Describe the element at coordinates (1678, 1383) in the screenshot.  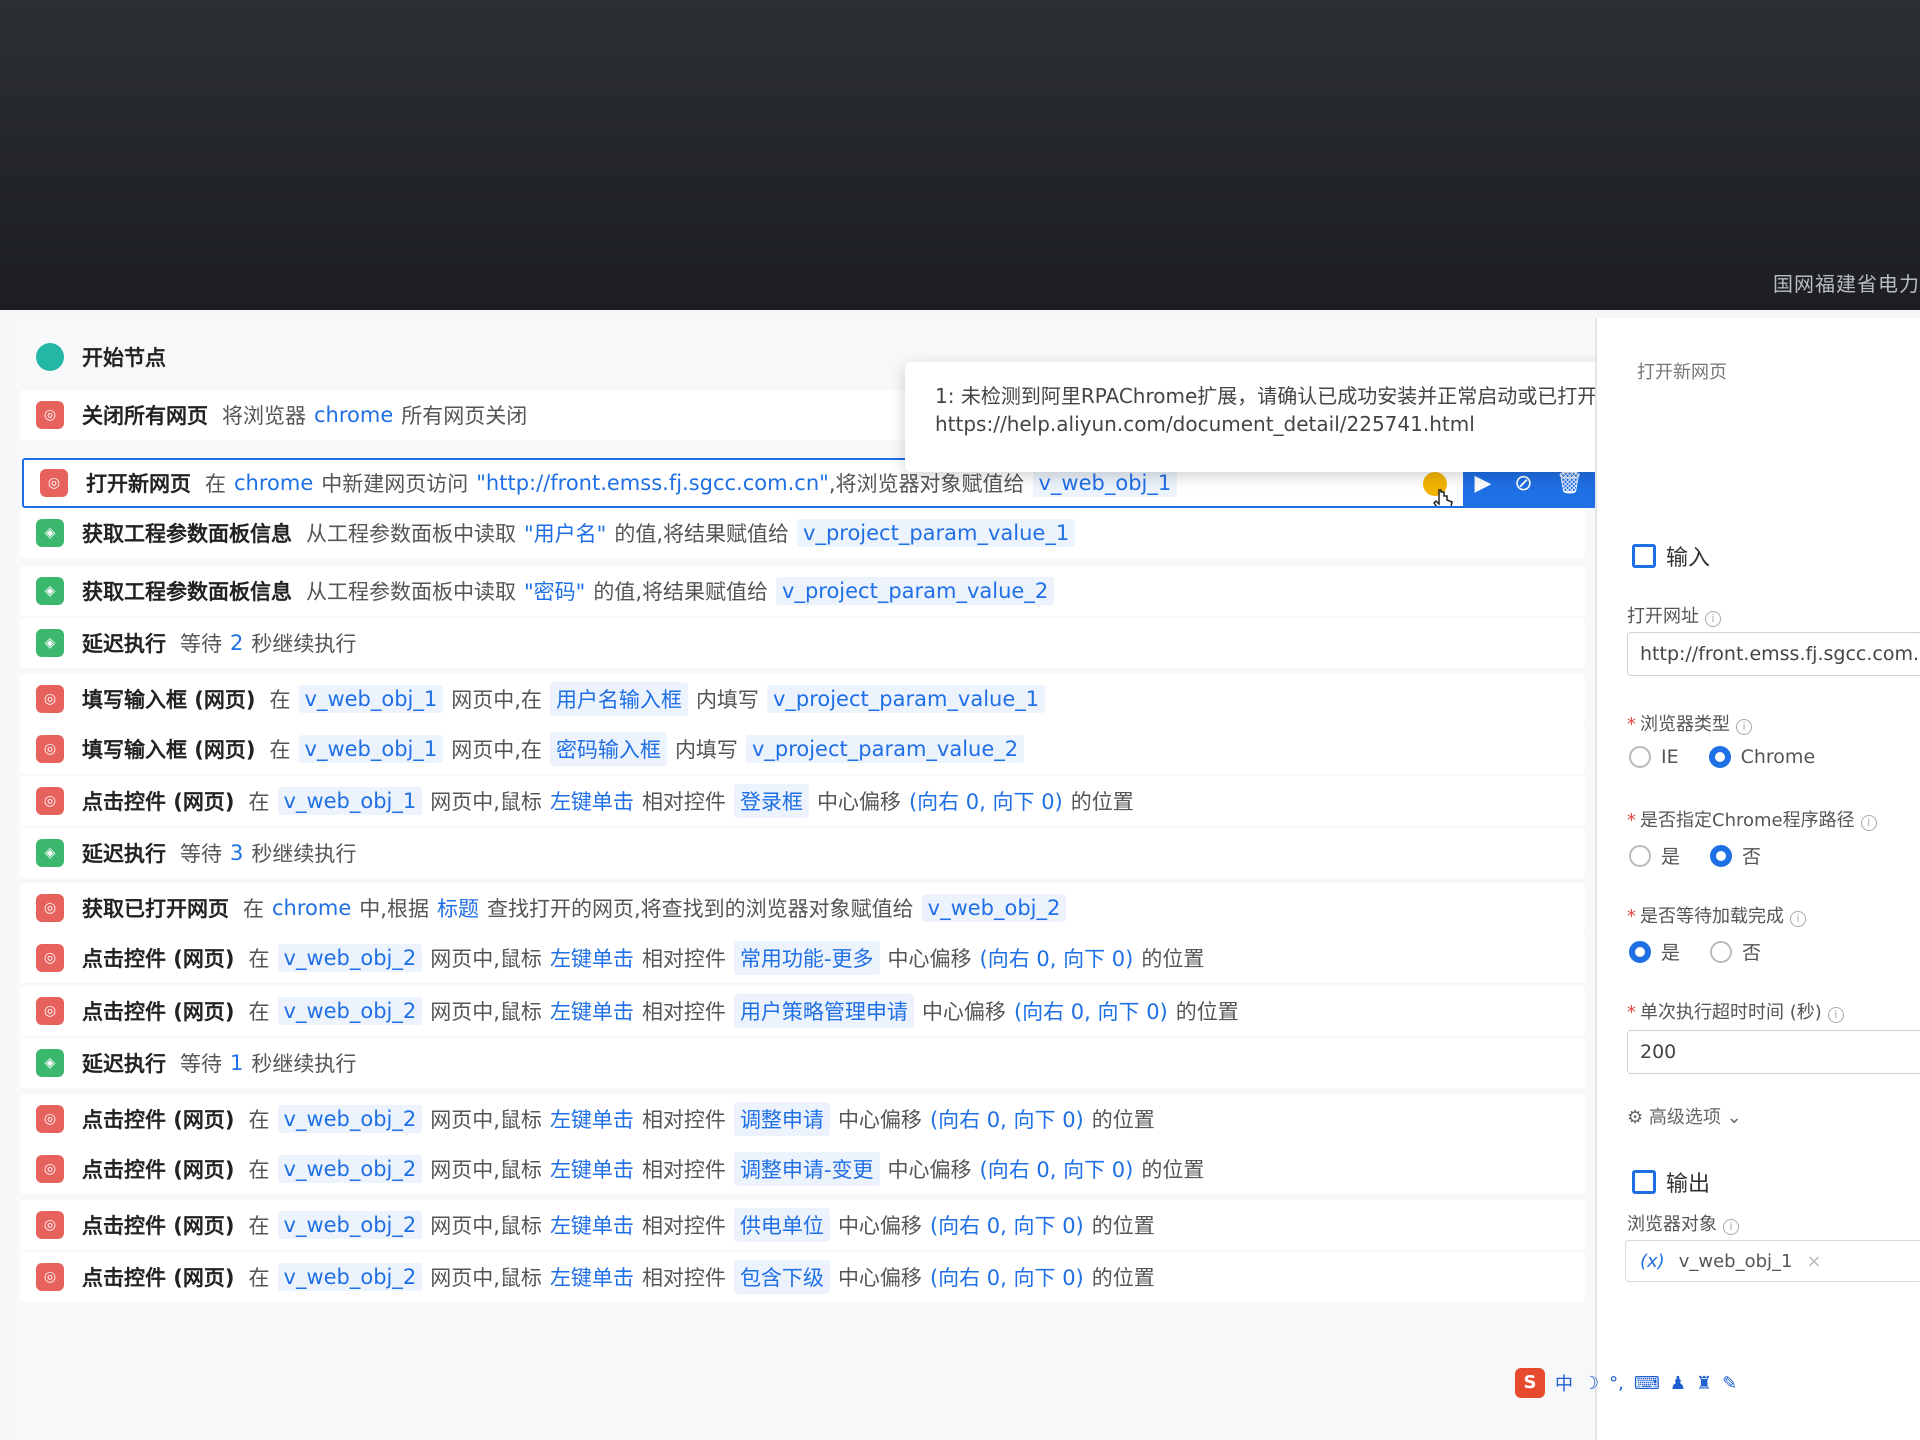
I see `user-icon: ♟` at that location.